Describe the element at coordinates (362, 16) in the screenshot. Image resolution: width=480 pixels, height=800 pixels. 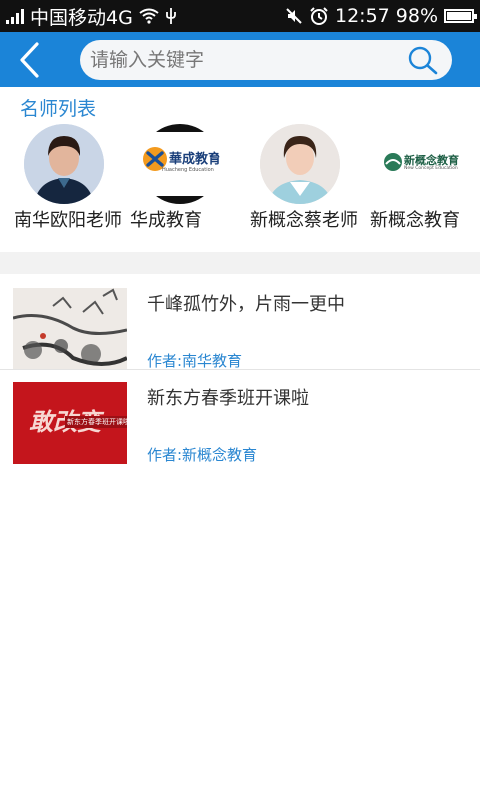
I see `clock-label: 12:57` at that location.